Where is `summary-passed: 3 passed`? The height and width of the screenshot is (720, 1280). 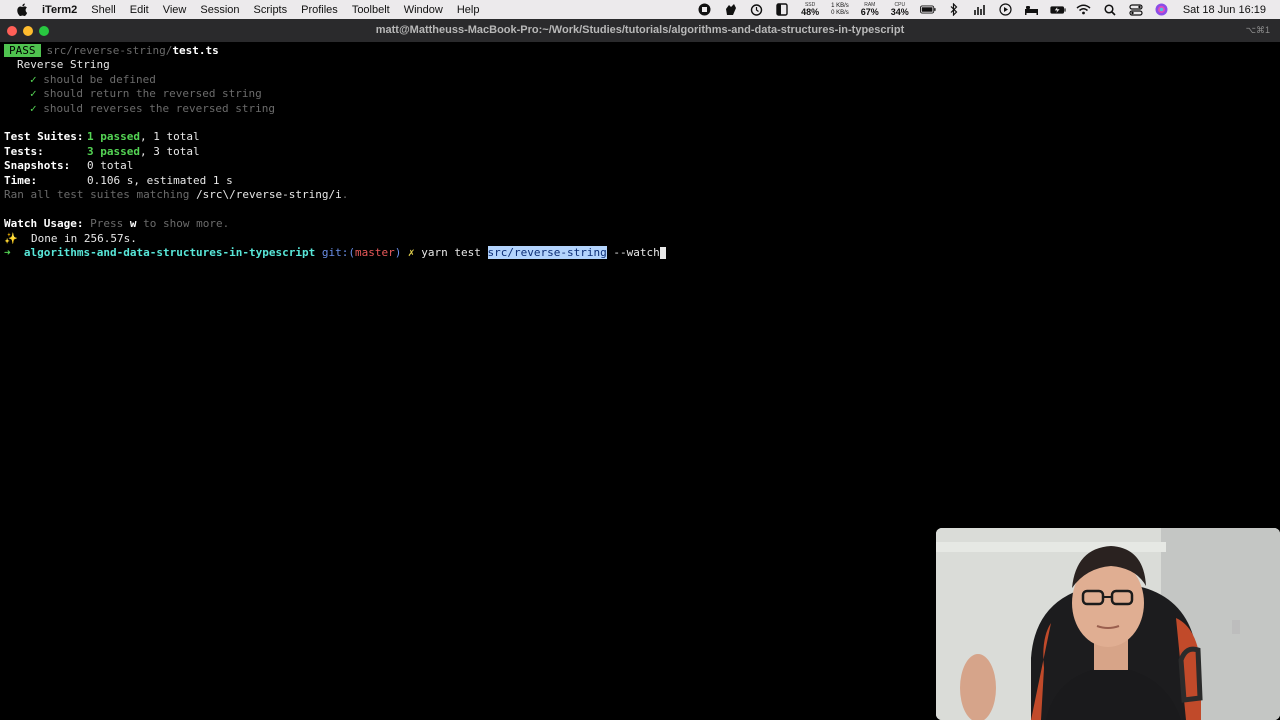 summary-passed: 3 passed is located at coordinates (113, 151).